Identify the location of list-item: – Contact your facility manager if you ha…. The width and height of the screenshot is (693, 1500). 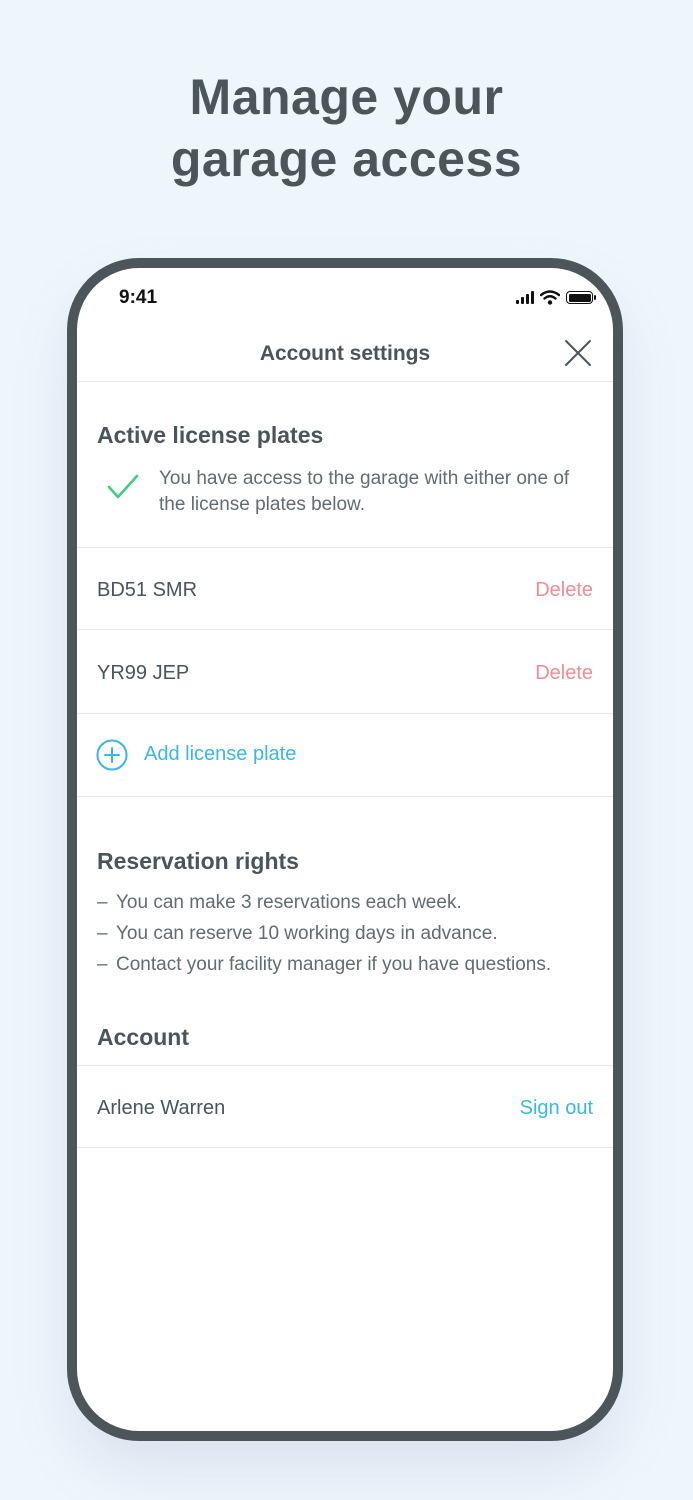
(324, 964).